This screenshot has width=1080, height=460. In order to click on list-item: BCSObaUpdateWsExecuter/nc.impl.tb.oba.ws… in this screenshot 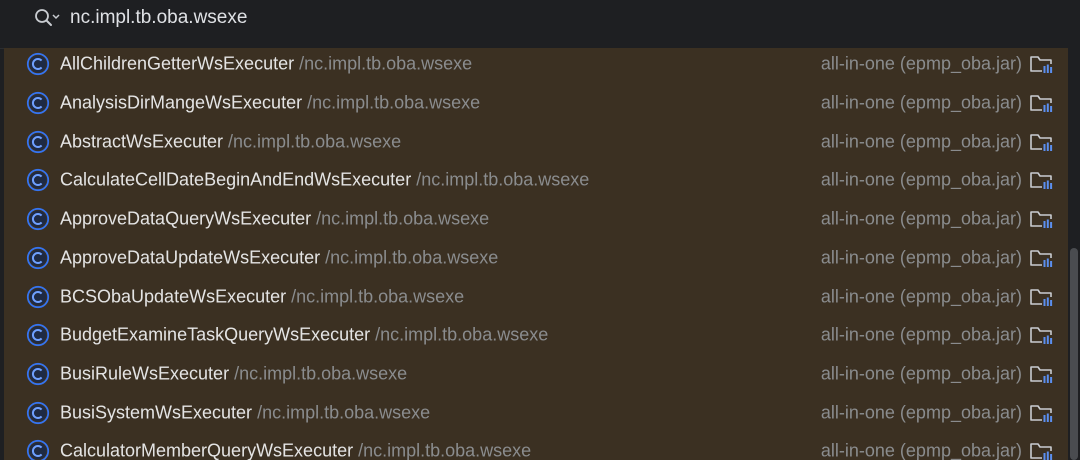, I will do `click(536, 296)`.